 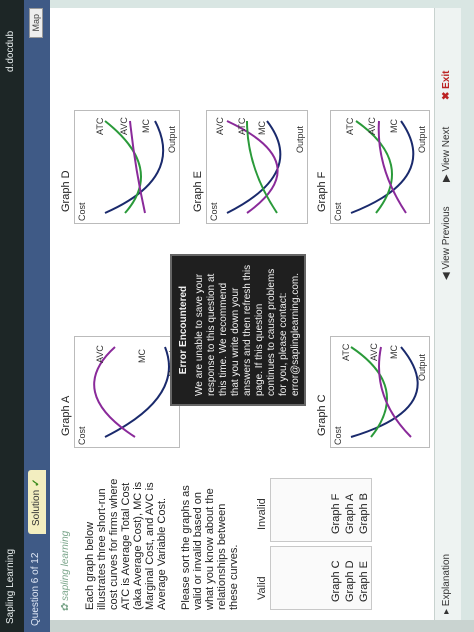 I want to click on check-icon: ✓, so click(x=36, y=482).